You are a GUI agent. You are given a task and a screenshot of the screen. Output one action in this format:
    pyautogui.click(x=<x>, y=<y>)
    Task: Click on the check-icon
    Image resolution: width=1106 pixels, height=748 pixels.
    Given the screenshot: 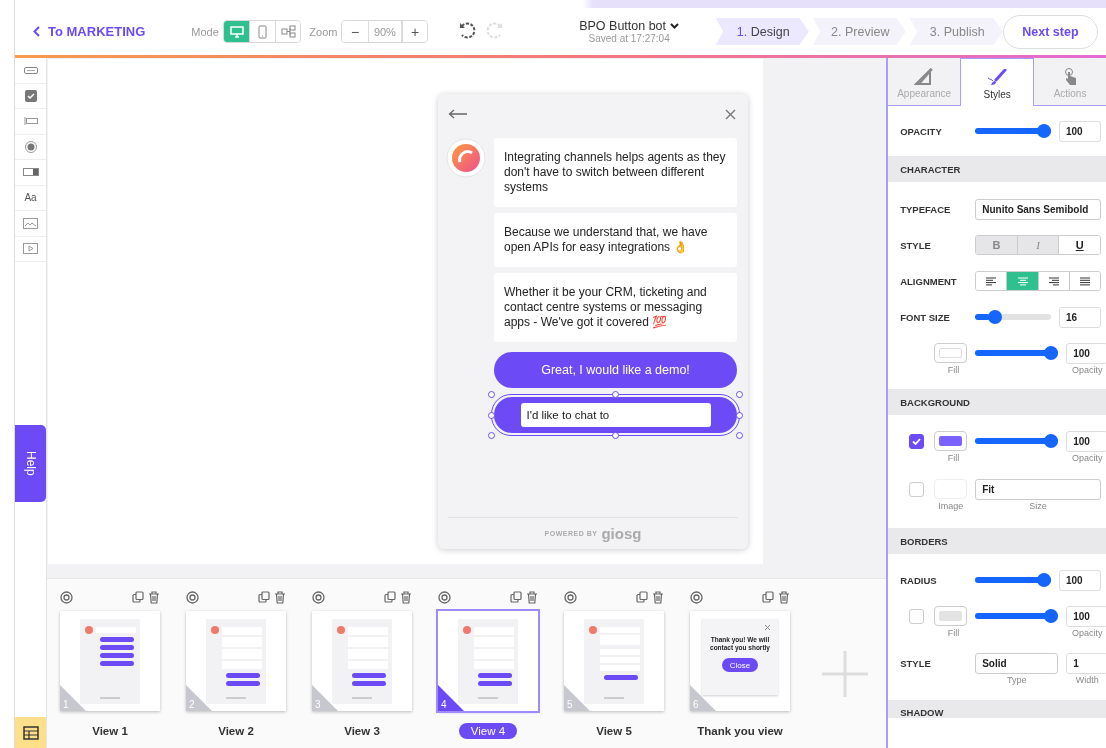 What is the action you would take?
    pyautogui.click(x=917, y=441)
    